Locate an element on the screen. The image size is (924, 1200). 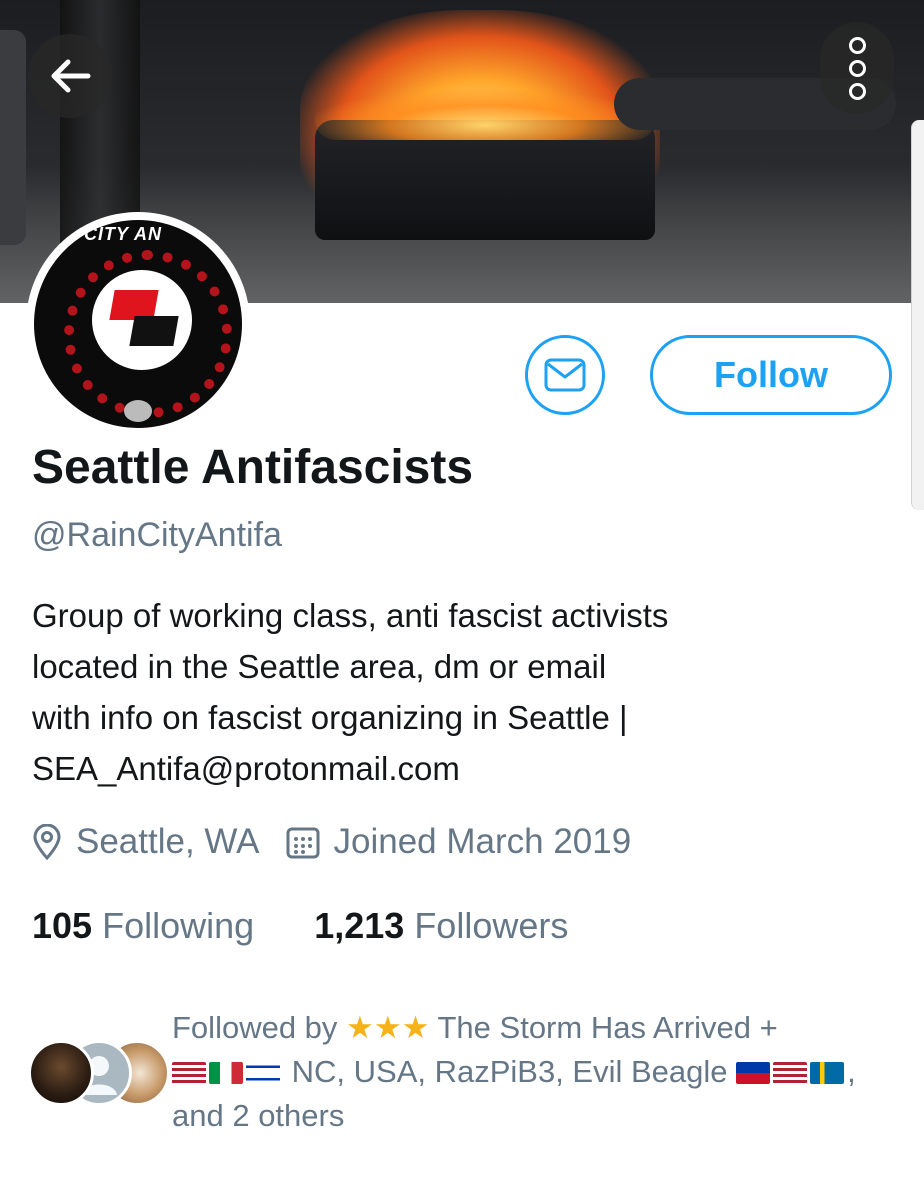
followers-count: 1,213 is located at coordinates (359, 925).